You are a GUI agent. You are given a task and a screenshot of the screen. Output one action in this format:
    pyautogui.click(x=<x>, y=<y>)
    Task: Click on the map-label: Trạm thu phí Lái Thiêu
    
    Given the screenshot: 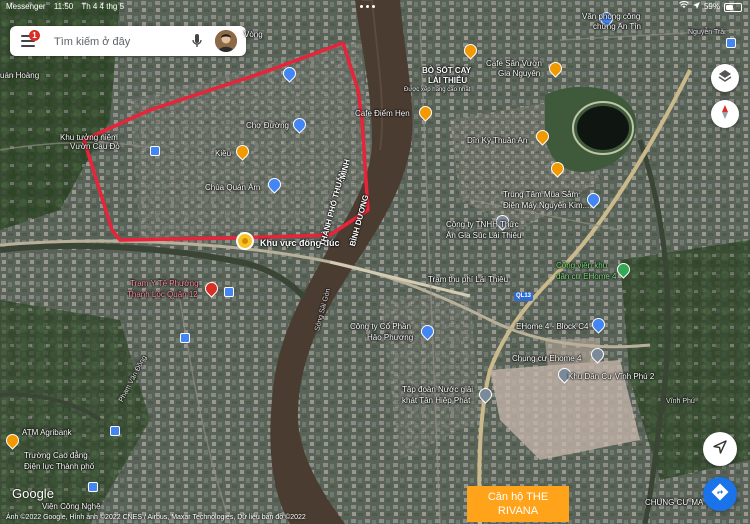 What is the action you would take?
    pyautogui.click(x=468, y=279)
    